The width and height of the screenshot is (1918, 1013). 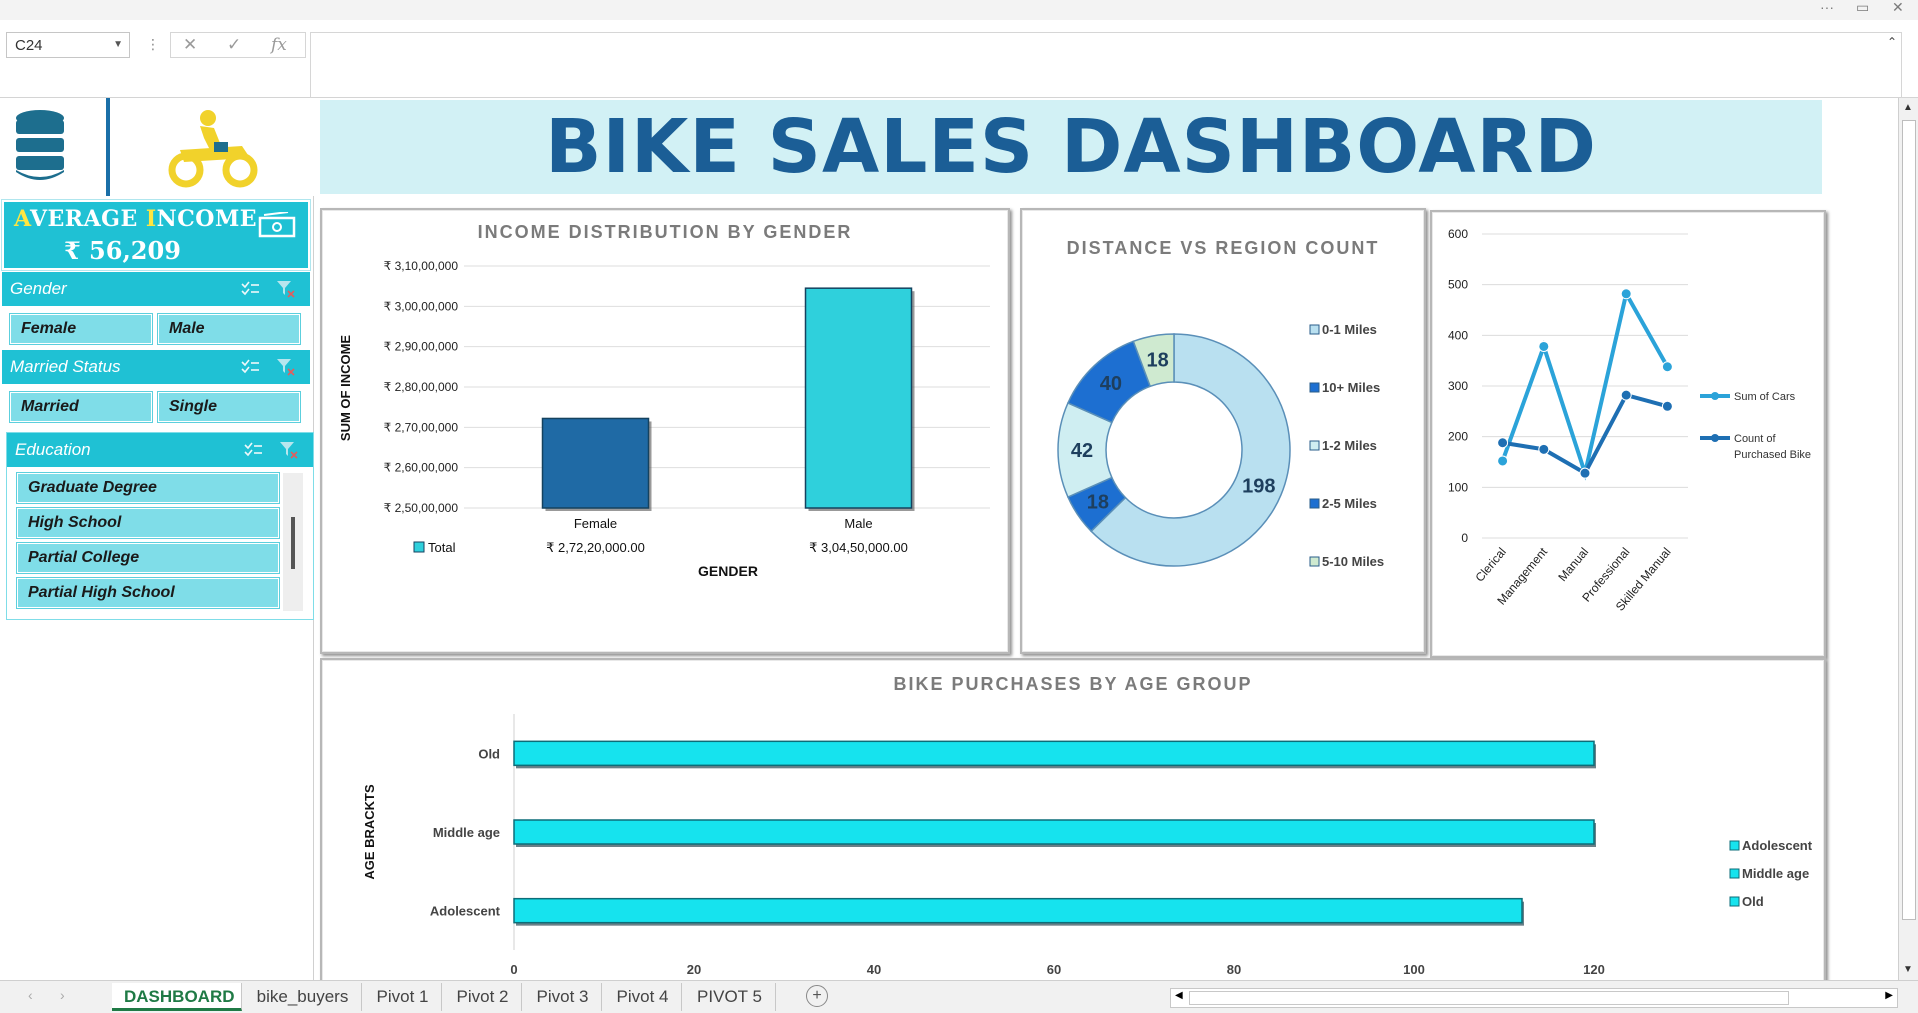 I want to click on x-tick-label: 100, so click(x=1414, y=969).